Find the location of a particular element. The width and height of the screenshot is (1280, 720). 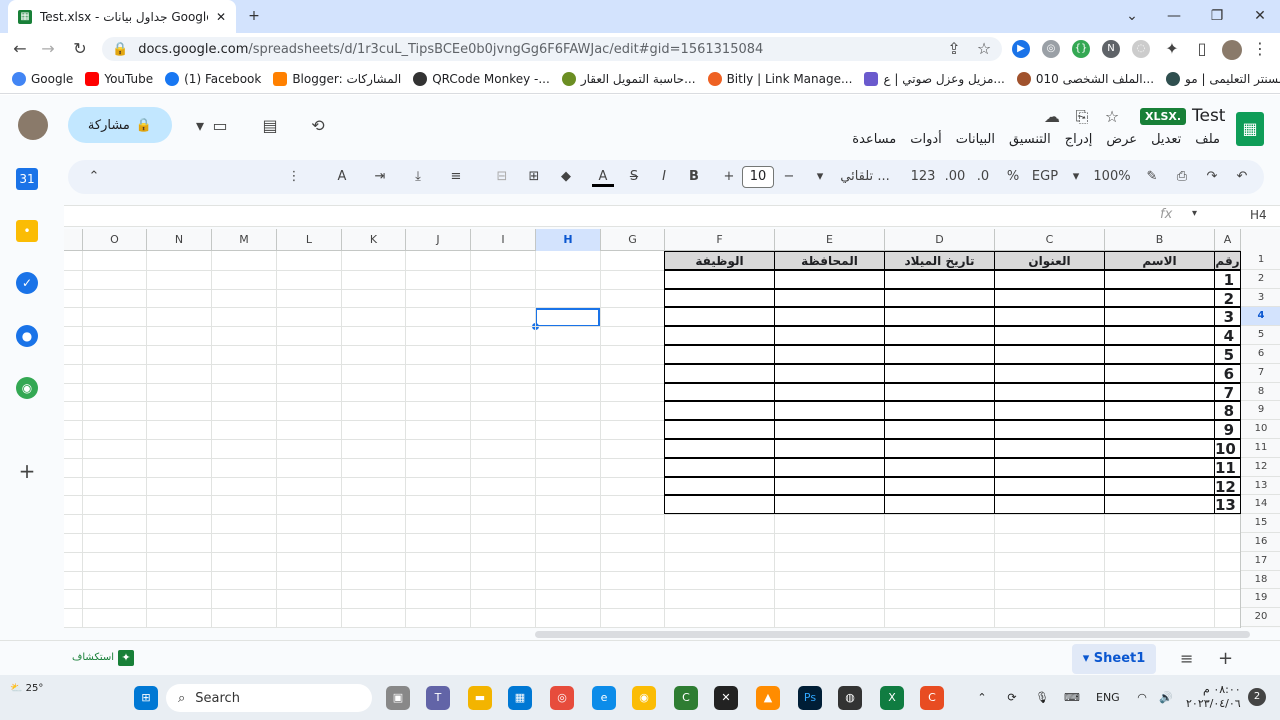

increase-decimal: .00 is located at coordinates (955, 177).